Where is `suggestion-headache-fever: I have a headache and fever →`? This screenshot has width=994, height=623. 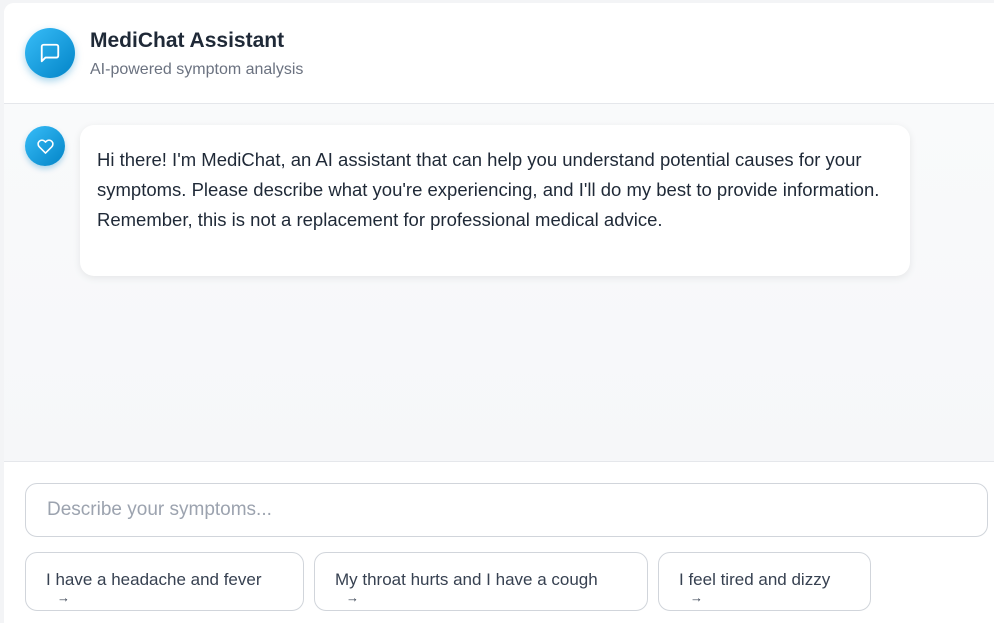
suggestion-headache-fever: I have a headache and fever → is located at coordinates (164, 581).